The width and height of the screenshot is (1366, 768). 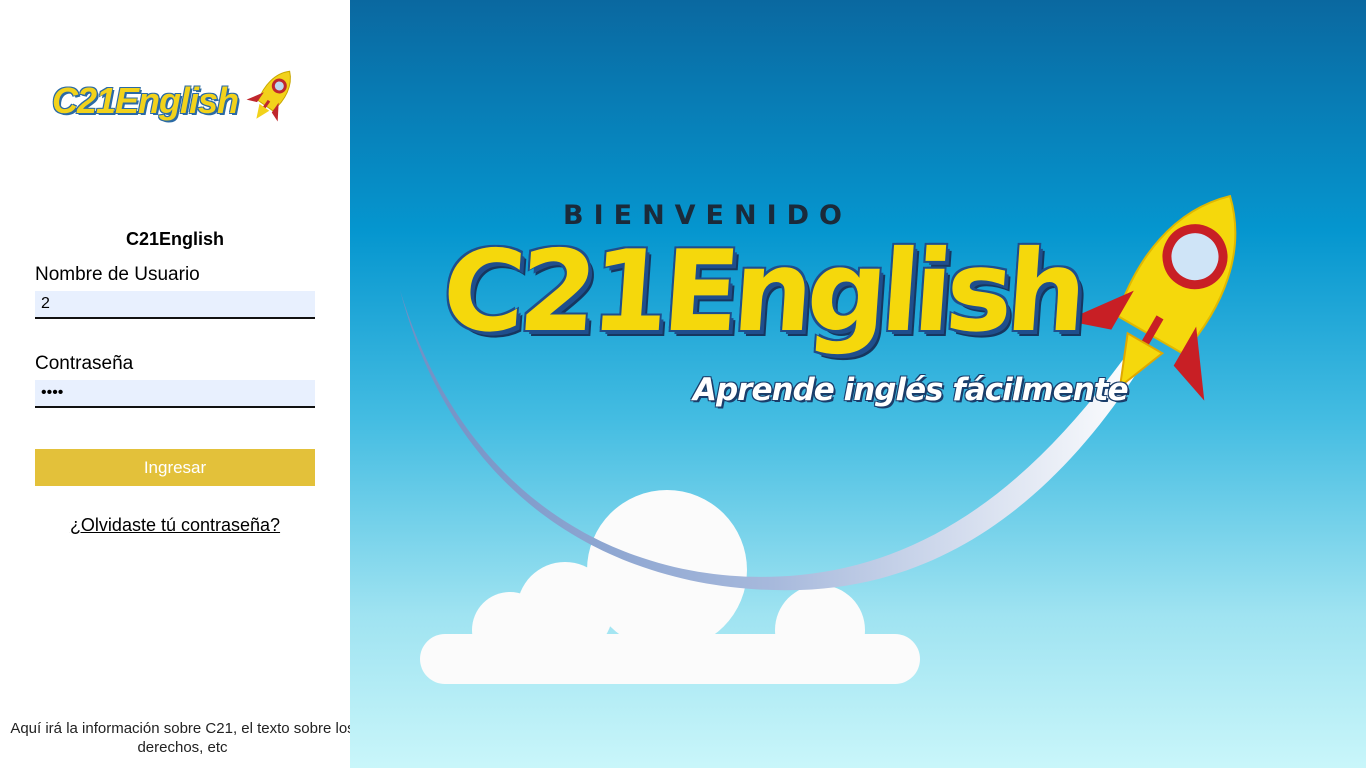 I want to click on cloud-illustration, so click(x=670, y=587).